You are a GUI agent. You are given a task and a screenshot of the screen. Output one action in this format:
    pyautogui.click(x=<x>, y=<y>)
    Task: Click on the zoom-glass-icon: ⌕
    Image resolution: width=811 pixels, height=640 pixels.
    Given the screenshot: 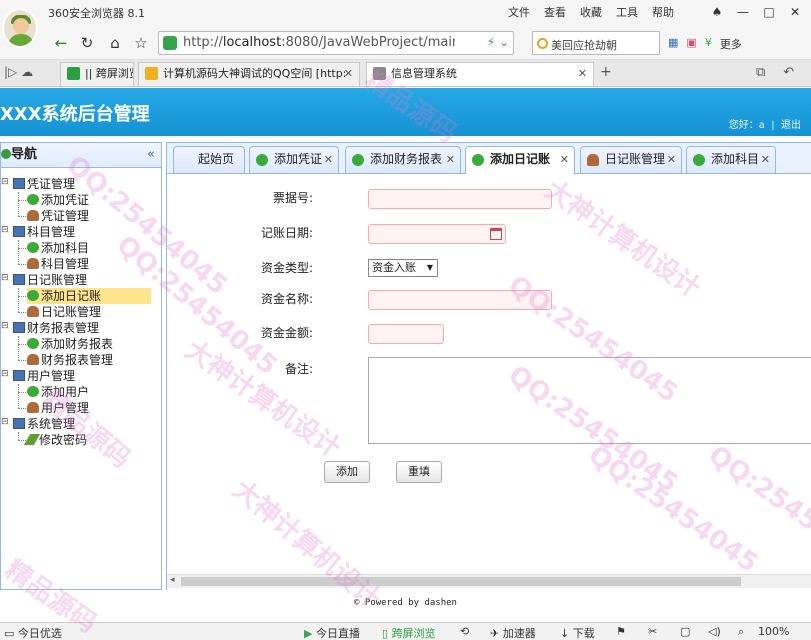 What is the action you would take?
    pyautogui.click(x=741, y=632)
    